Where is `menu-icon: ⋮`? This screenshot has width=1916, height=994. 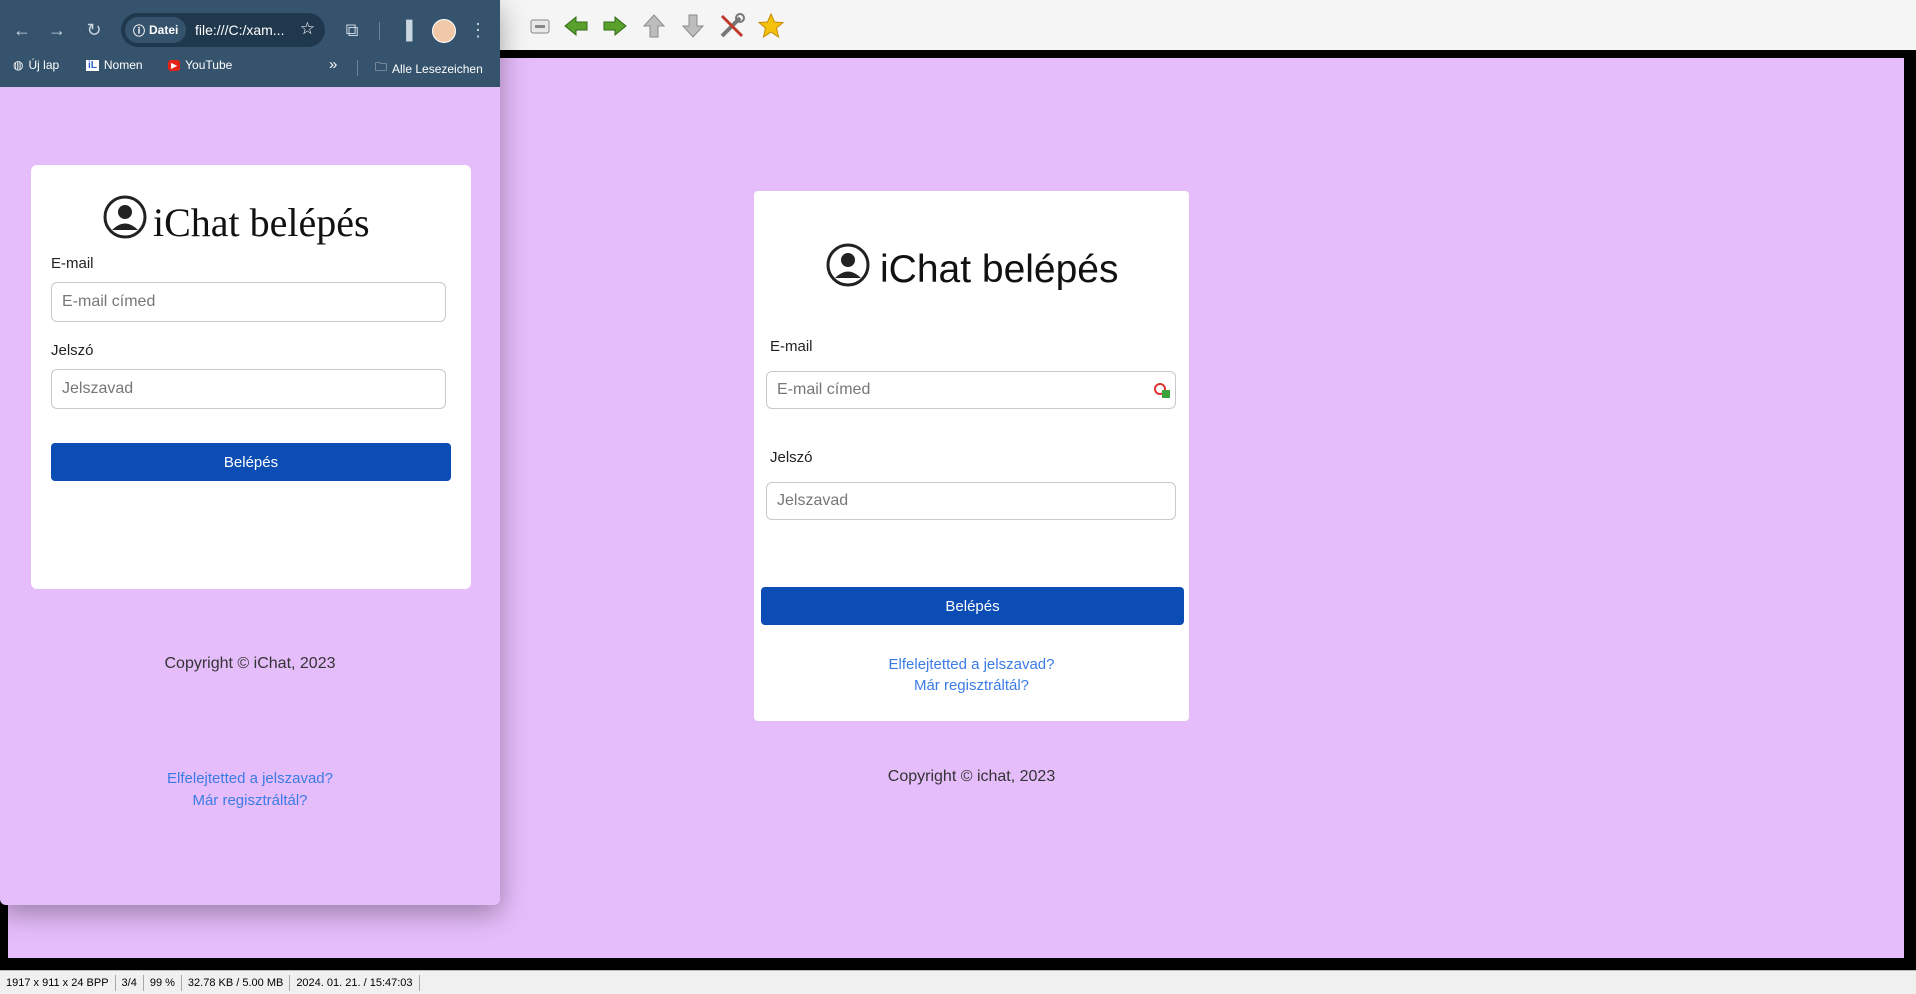
menu-icon: ⋮ is located at coordinates (478, 30).